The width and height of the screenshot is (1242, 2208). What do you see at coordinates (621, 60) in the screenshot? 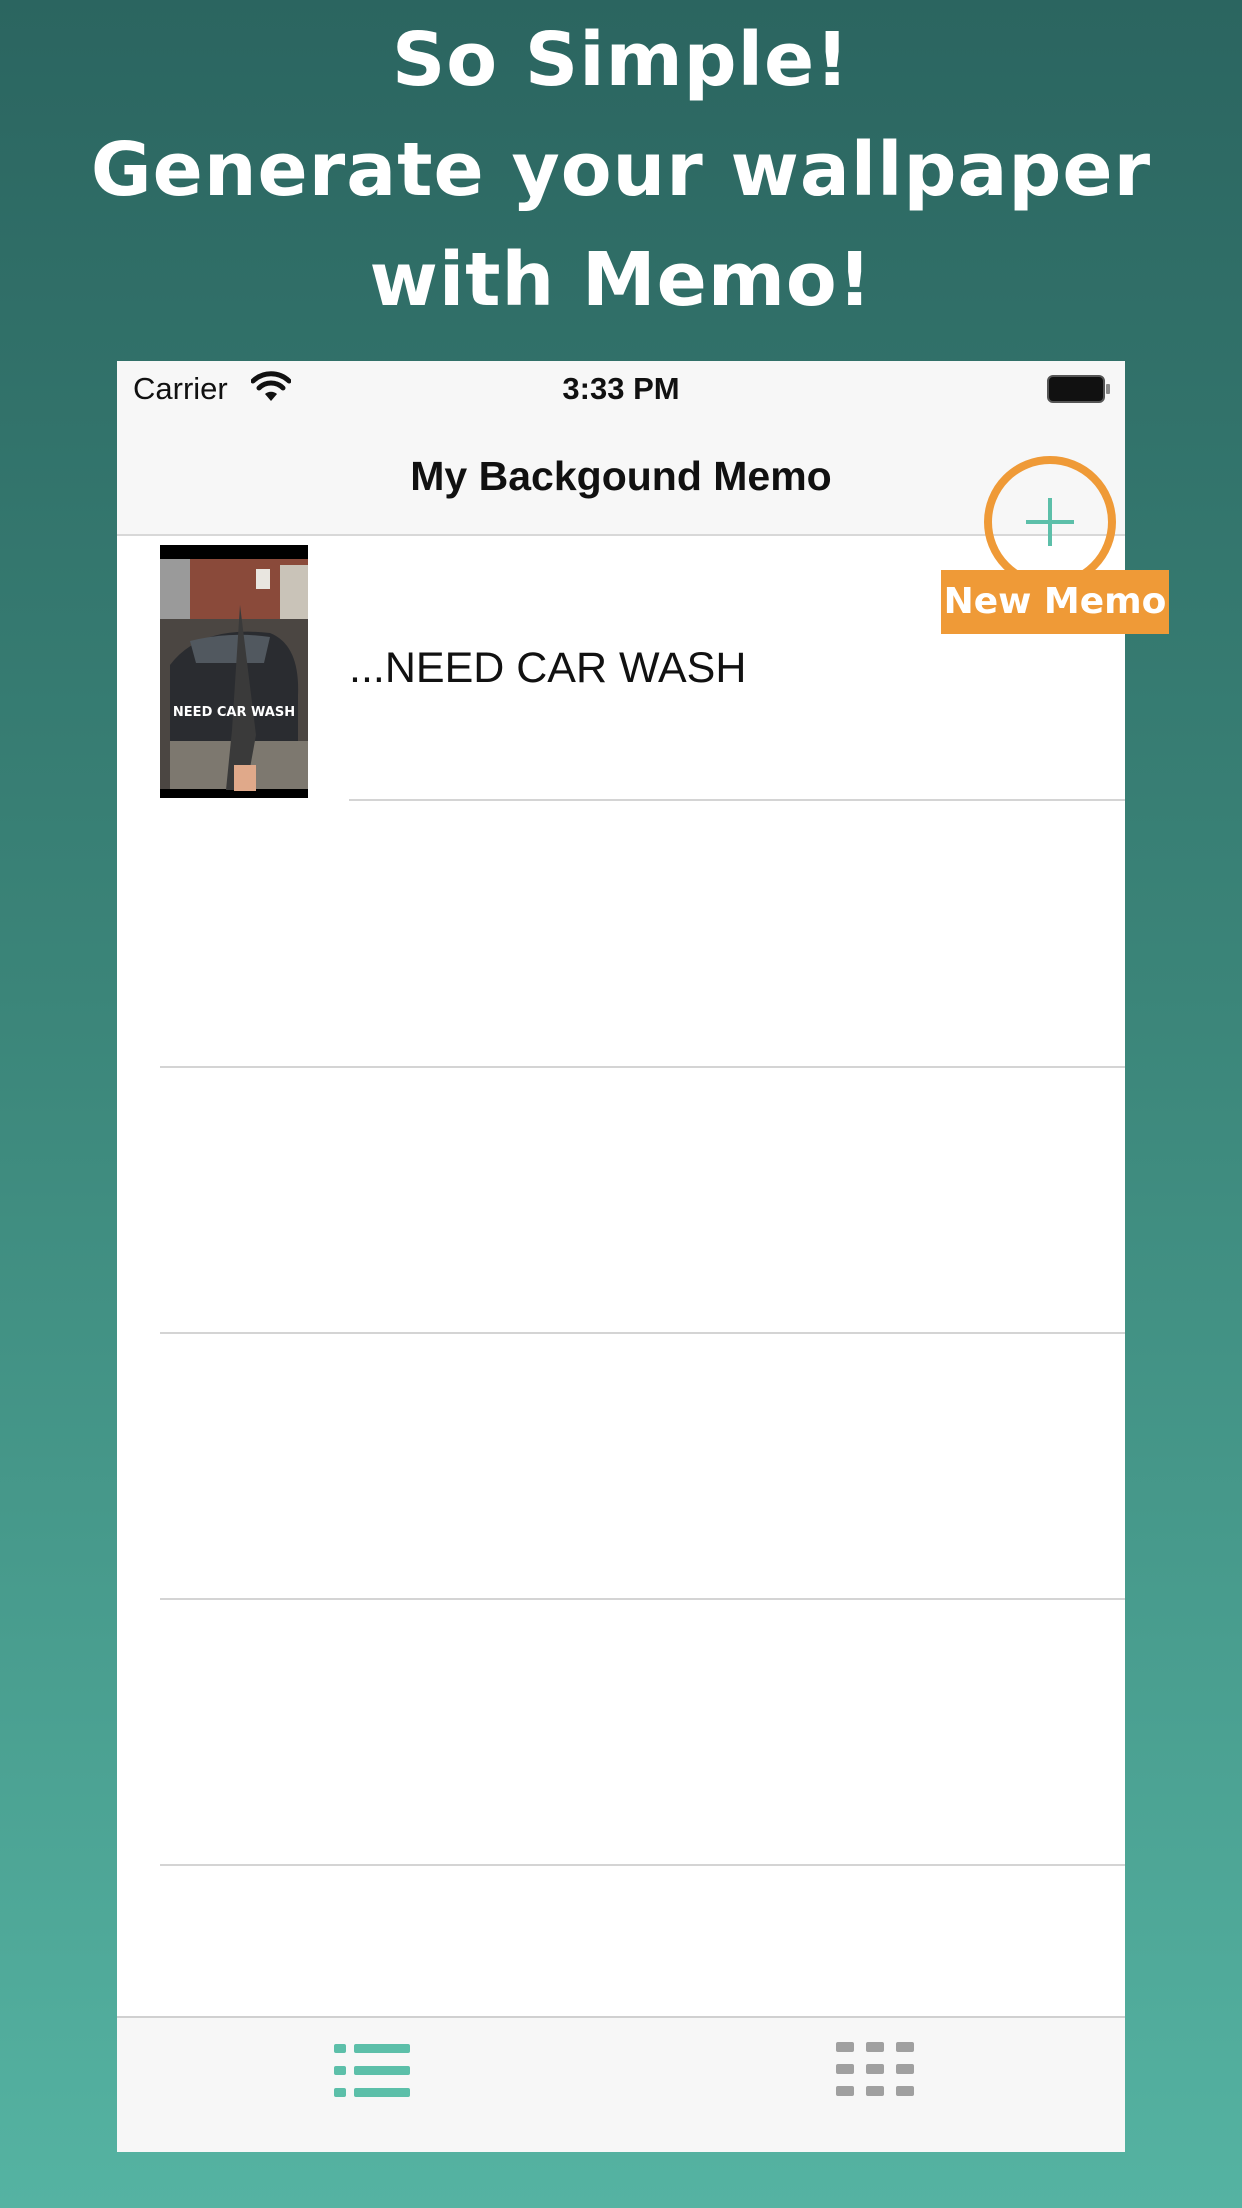
I see `headline-line-1: So Simple!` at bounding box center [621, 60].